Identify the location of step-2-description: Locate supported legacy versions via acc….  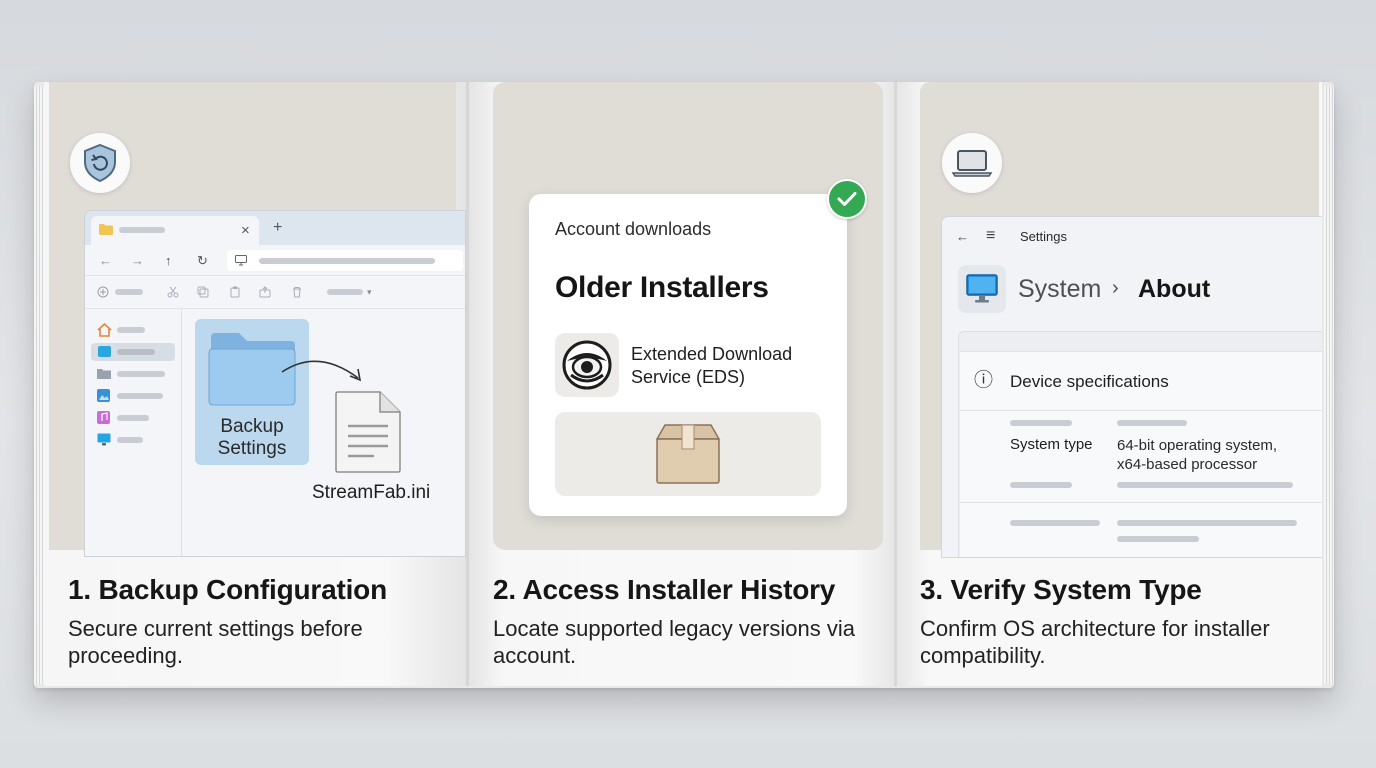
(674, 642).